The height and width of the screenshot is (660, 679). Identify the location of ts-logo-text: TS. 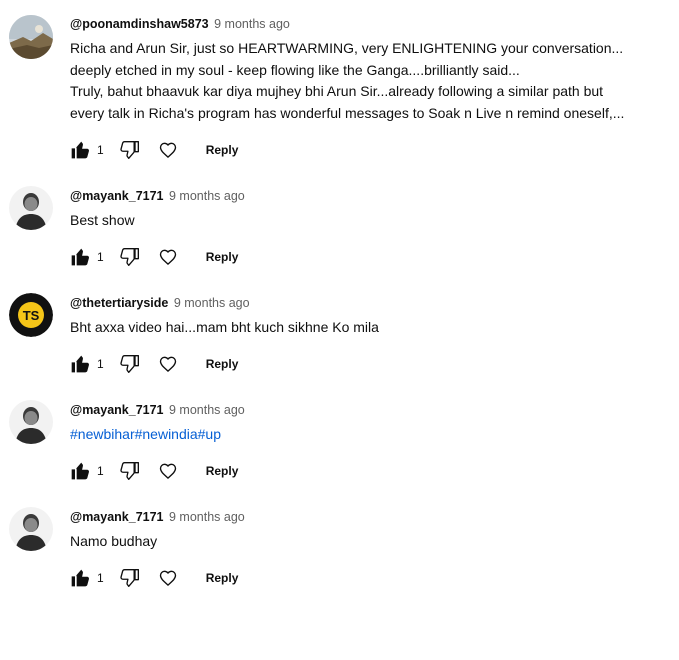
(31, 315).